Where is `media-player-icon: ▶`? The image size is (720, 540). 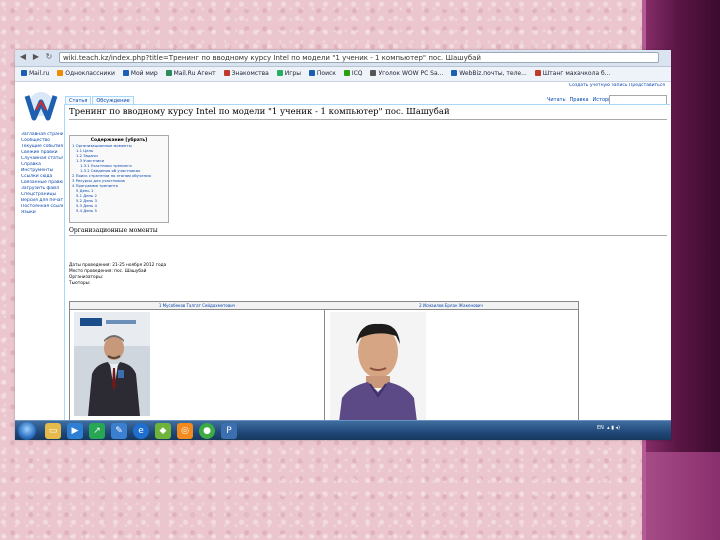 media-player-icon: ▶ is located at coordinates (75, 431).